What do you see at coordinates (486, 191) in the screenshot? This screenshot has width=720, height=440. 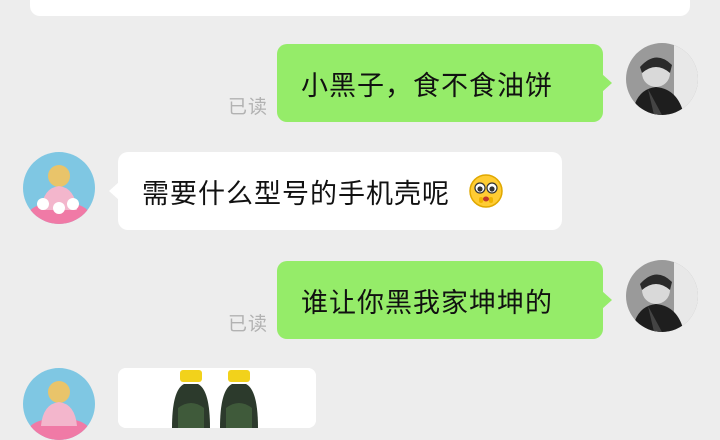 I see `pleading-face-emoji-icon` at bounding box center [486, 191].